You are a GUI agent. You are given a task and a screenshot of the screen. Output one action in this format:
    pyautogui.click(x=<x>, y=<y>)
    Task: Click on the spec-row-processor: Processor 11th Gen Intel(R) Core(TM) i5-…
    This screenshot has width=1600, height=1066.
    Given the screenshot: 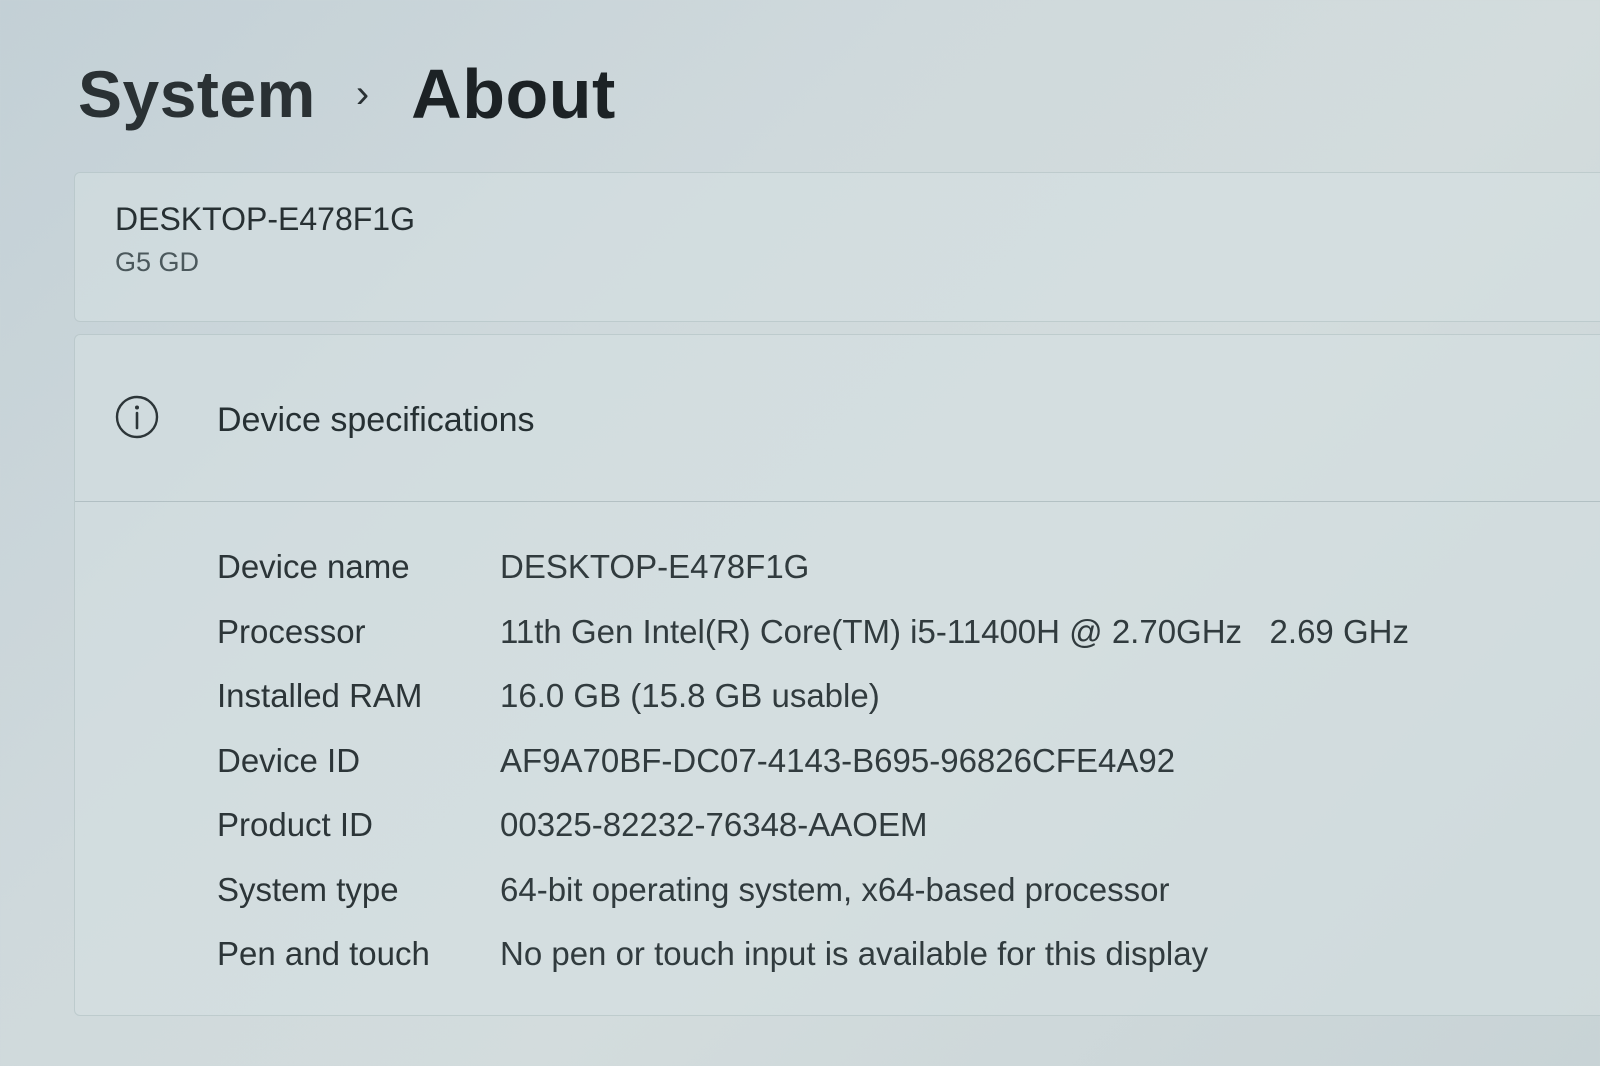 What is the action you would take?
    pyautogui.click(x=813, y=632)
    